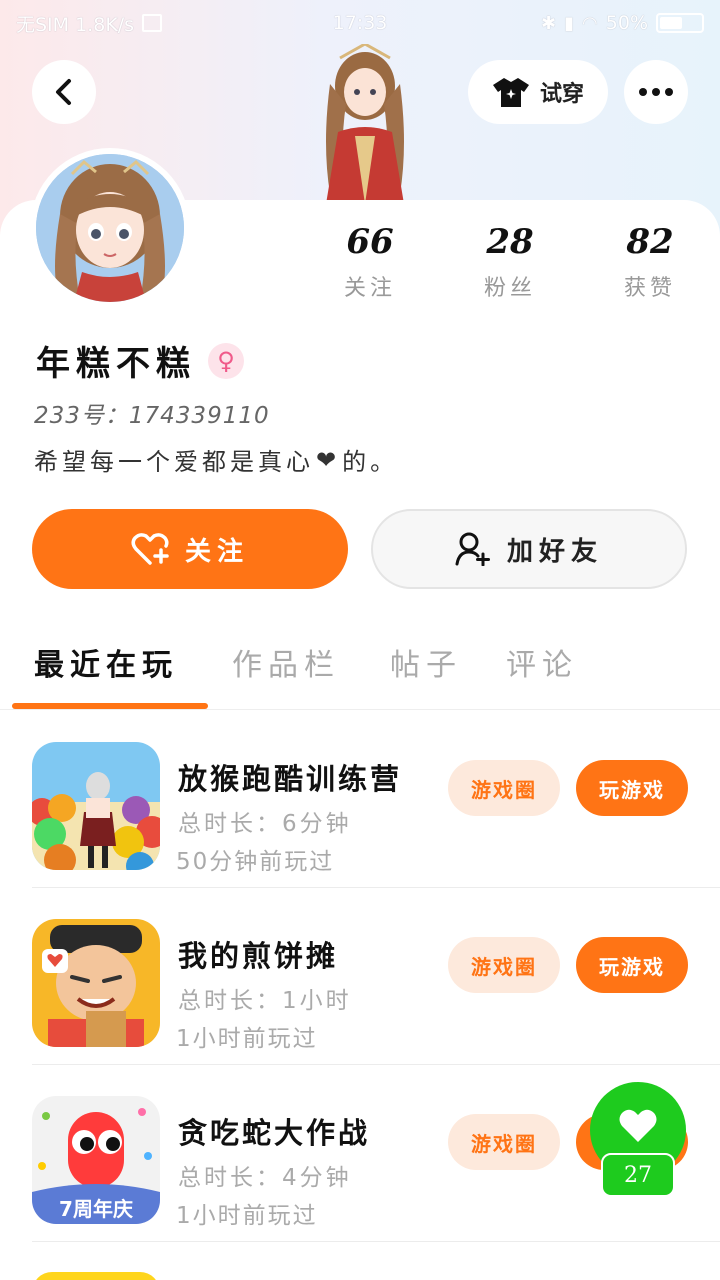 This screenshot has width=720, height=1280. What do you see at coordinates (510, 92) in the screenshot?
I see `shirt-icon` at bounding box center [510, 92].